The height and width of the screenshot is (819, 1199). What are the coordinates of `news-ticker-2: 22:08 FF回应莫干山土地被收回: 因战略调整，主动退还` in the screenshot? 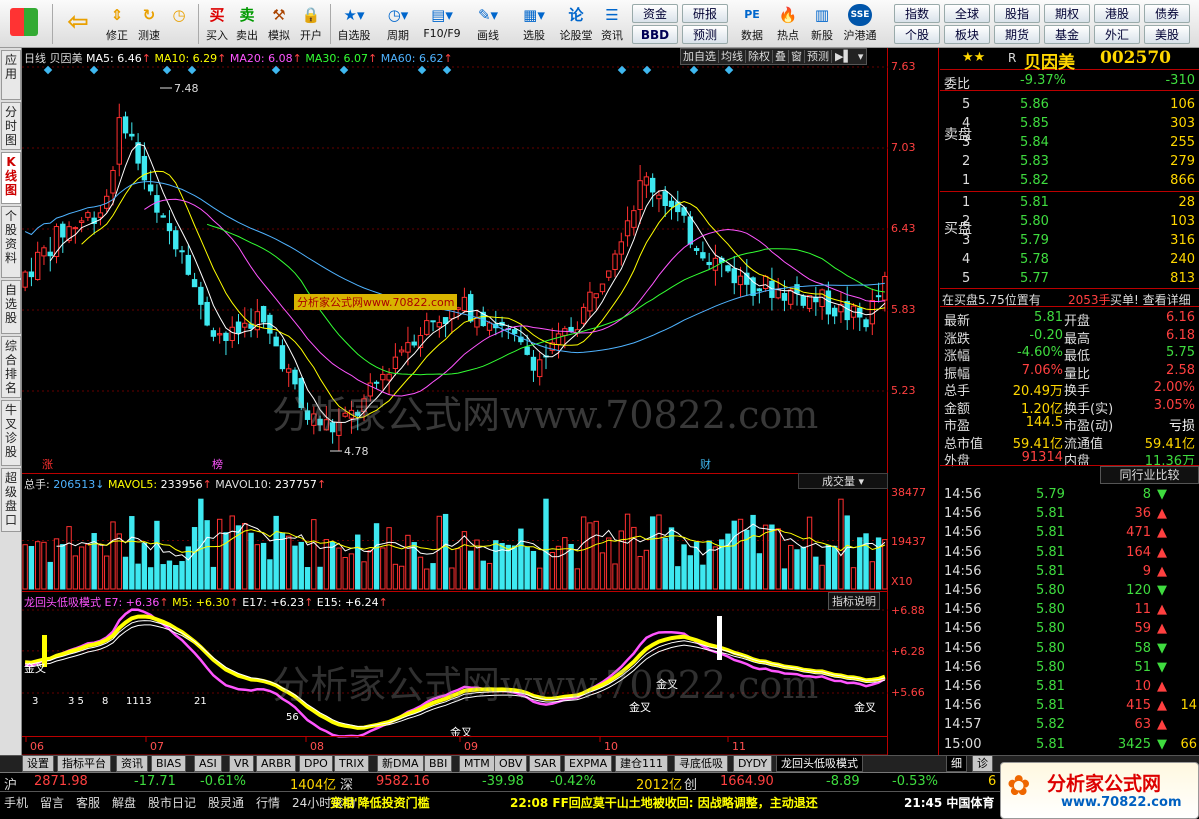 It's located at (664, 802).